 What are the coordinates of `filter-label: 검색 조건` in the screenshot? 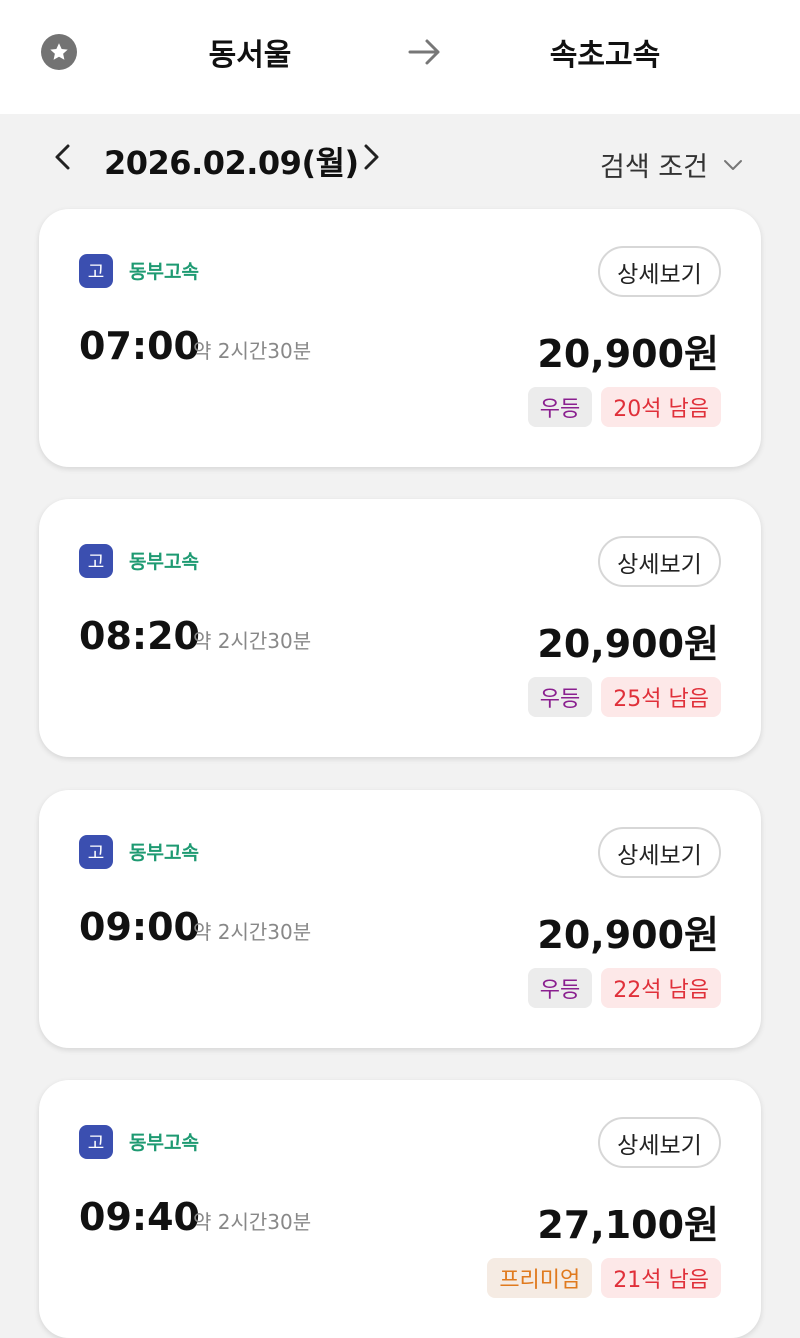 It's located at (654, 167).